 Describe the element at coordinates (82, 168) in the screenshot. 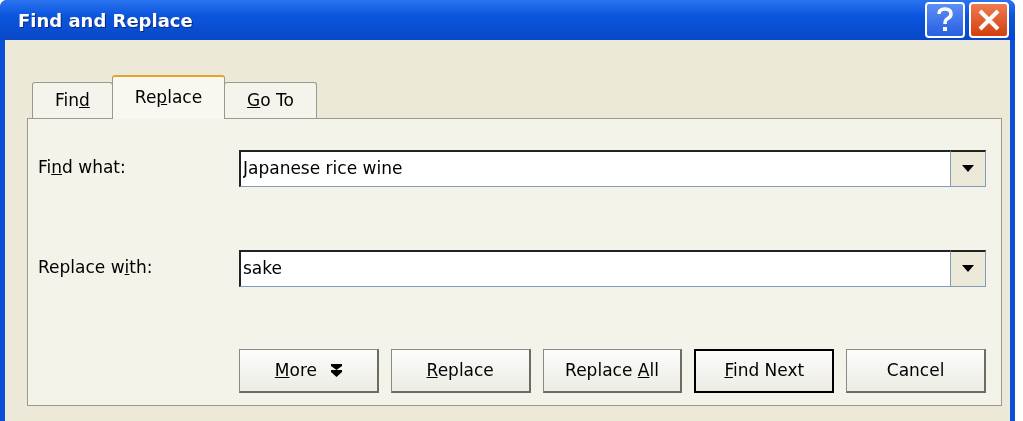

I see `field-label: Find what:` at that location.